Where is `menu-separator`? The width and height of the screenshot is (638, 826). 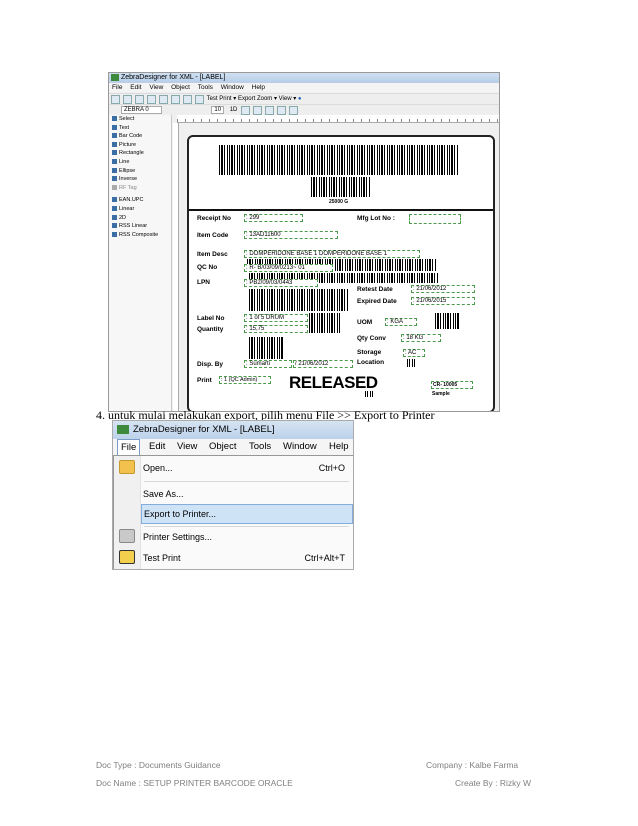 menu-separator is located at coordinates (246, 526).